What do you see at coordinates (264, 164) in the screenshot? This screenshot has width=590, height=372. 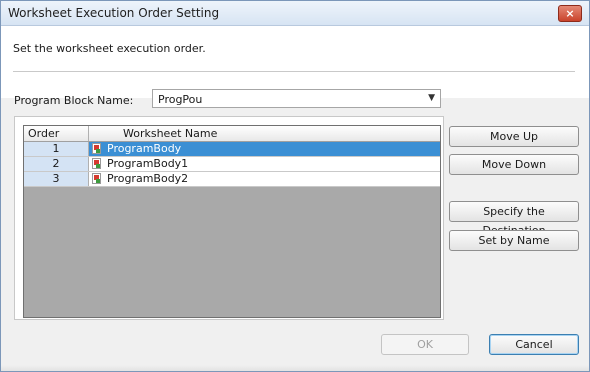 I see `worksheet-name-cell: ProgramBody1` at bounding box center [264, 164].